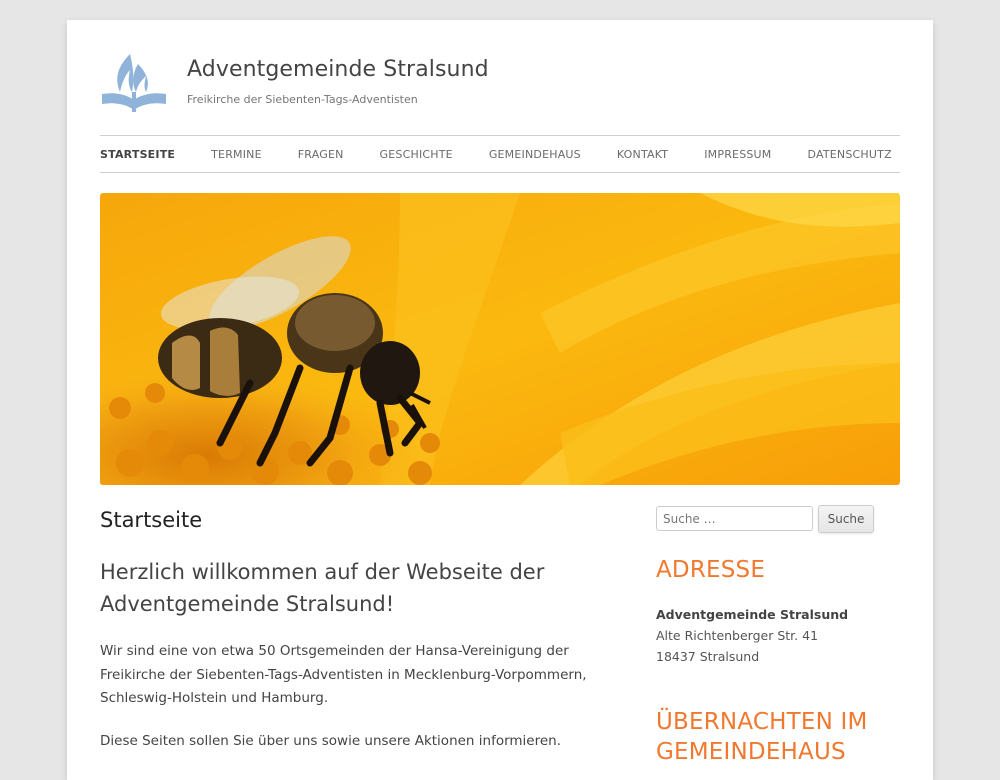 Image resolution: width=1000 pixels, height=780 pixels. What do you see at coordinates (752, 614) in the screenshot?
I see `address-name: Adventgemeinde Stralsund` at bounding box center [752, 614].